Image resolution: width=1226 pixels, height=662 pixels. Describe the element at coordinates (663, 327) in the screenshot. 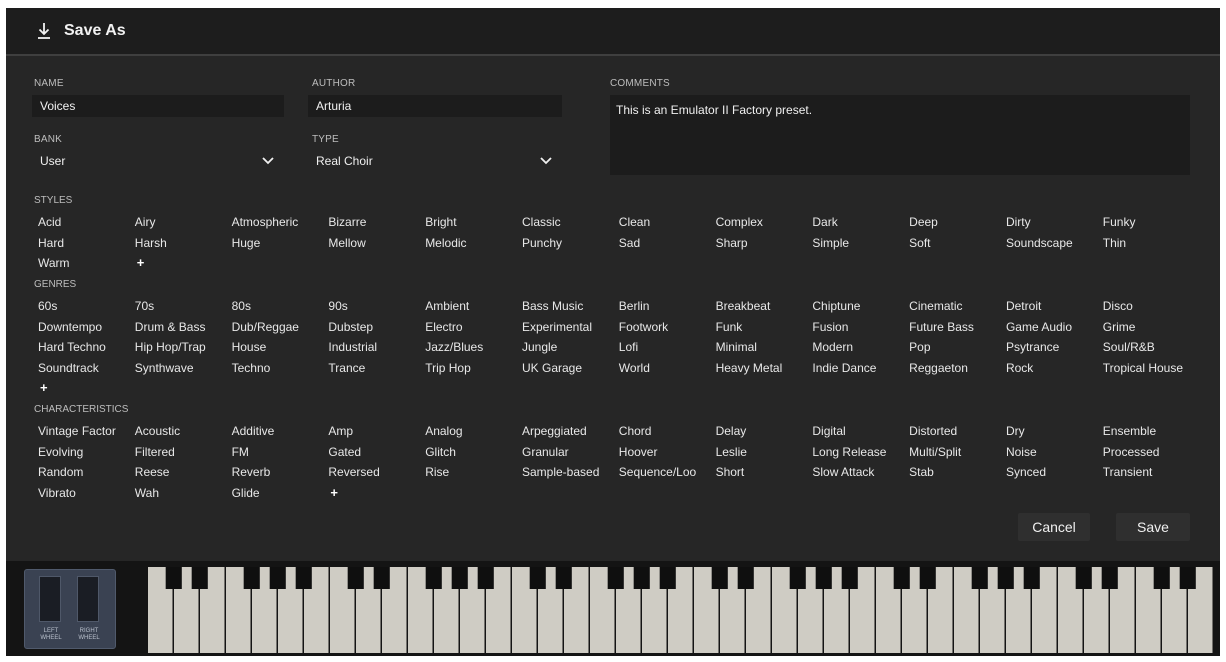

I see `genre-tag: Footwork` at that location.